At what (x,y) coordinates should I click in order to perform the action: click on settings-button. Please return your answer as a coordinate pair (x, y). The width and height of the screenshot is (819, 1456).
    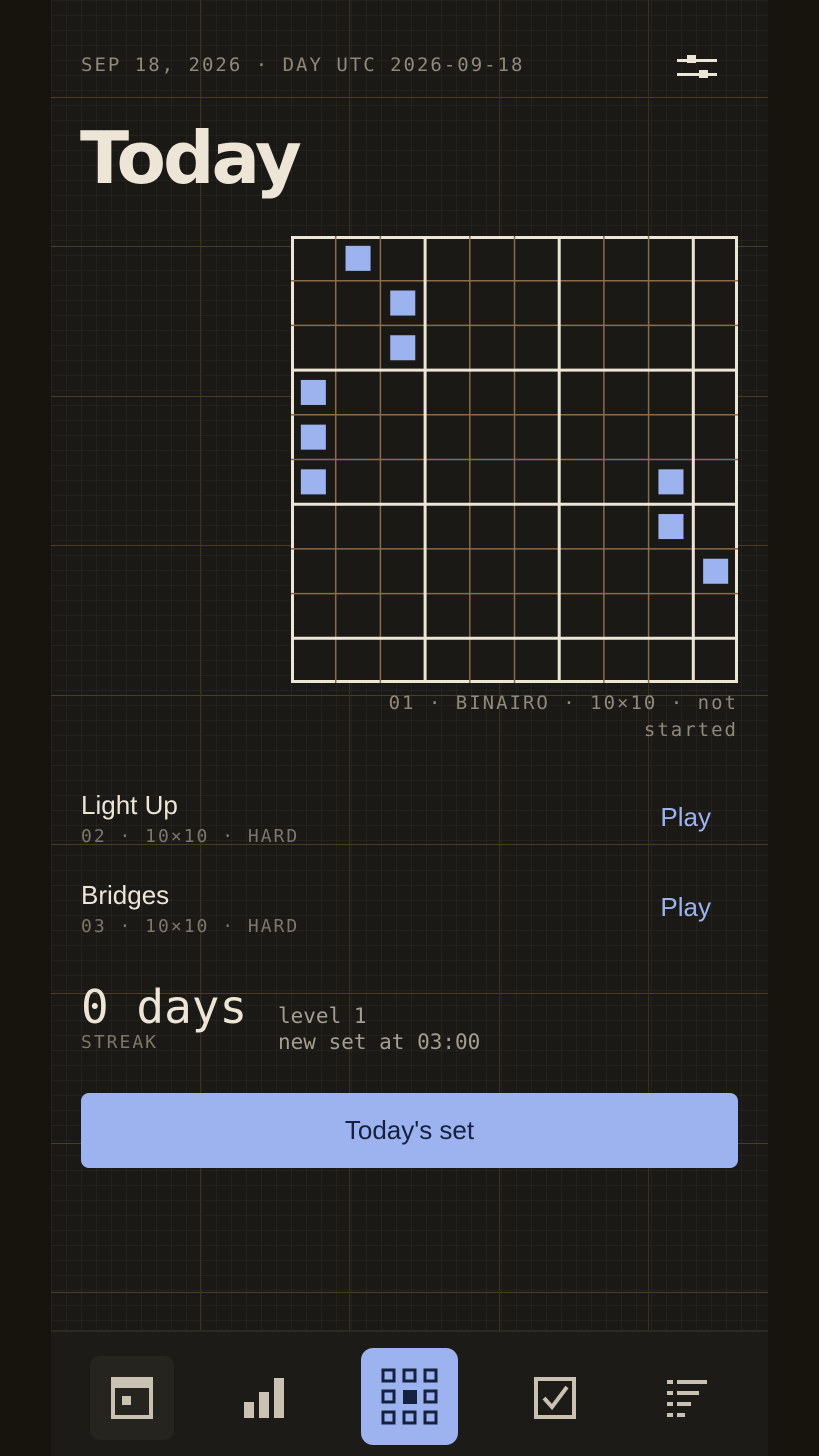
    Looking at the image, I should click on (697, 68).